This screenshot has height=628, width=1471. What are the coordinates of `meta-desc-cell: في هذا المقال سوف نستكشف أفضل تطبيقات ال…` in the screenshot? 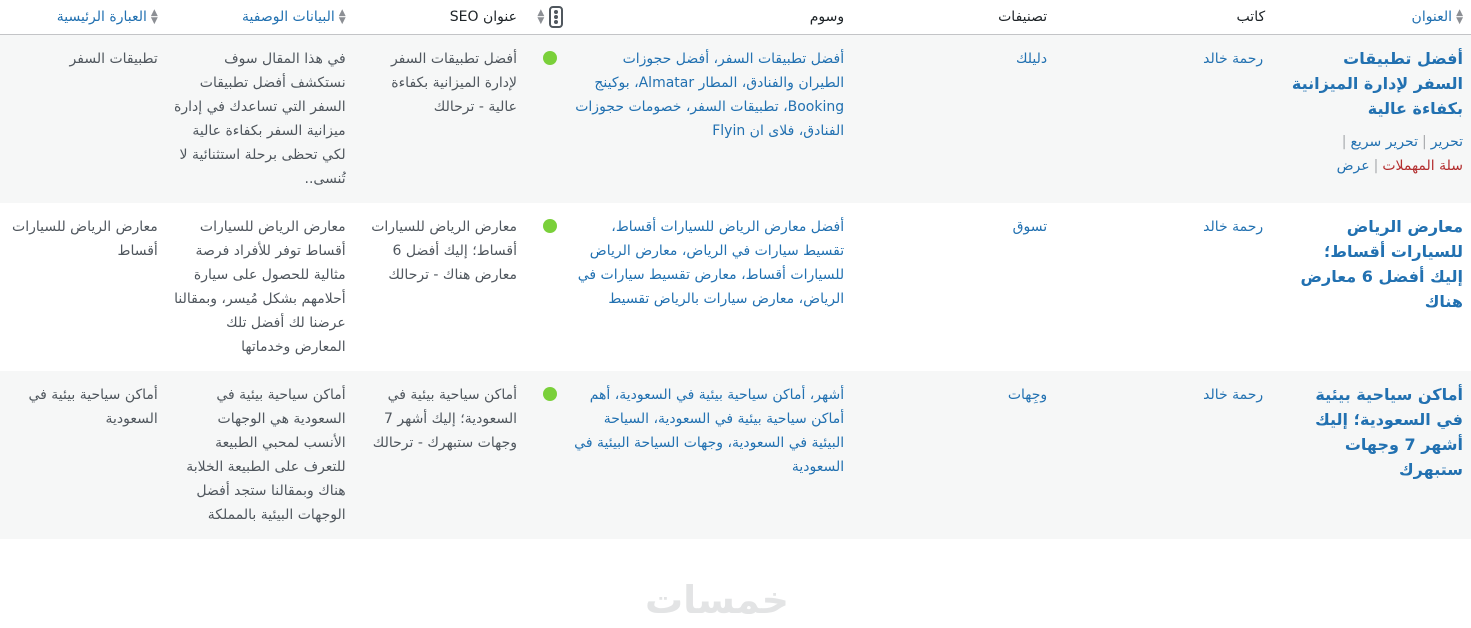 It's located at (260, 119).